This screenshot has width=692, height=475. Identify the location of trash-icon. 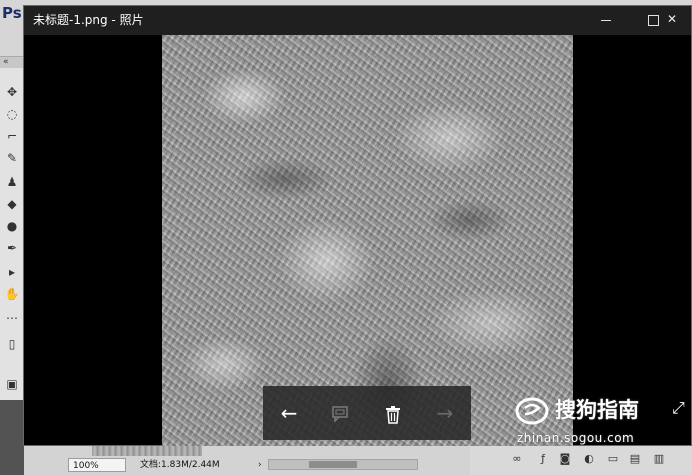
(393, 414).